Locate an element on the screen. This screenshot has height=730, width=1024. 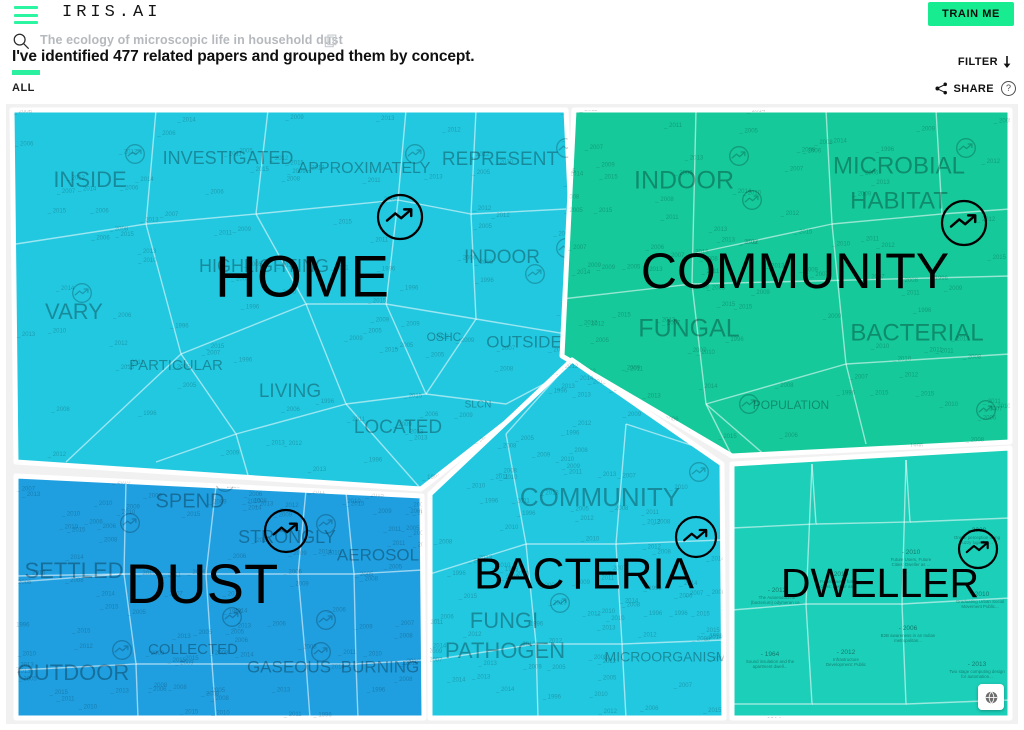
app-logo: IRIS.AI is located at coordinates (111, 12).